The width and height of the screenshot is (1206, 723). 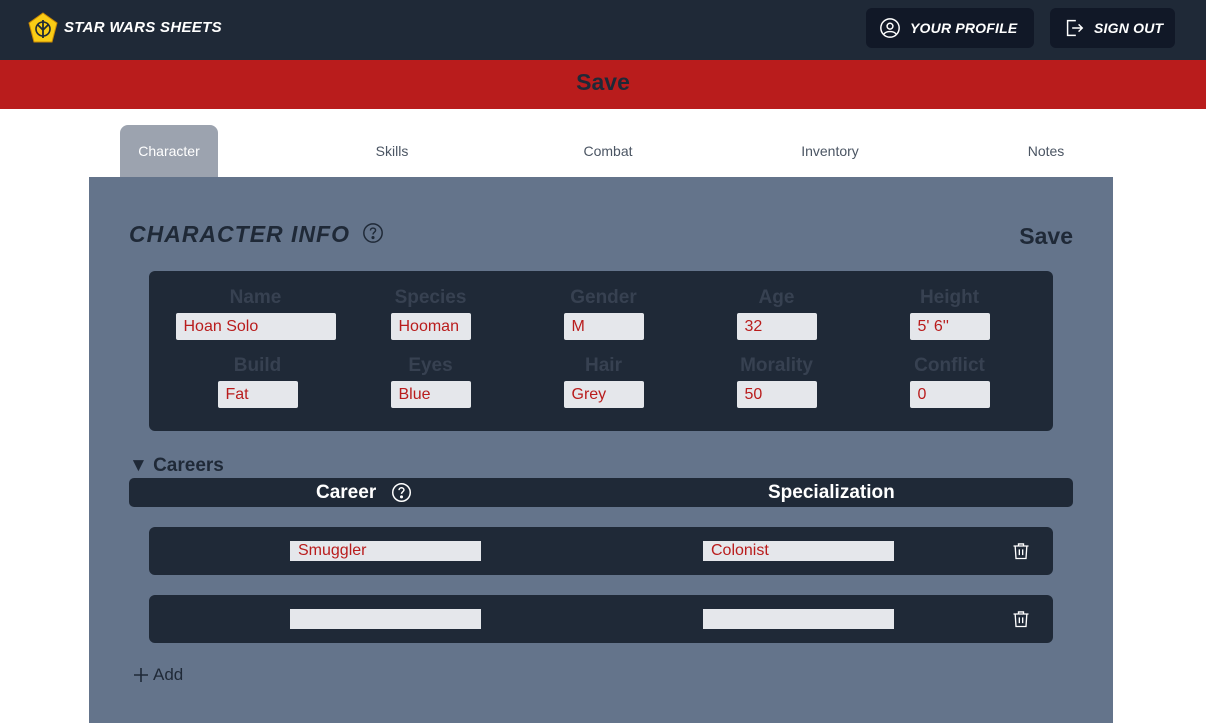 I want to click on gender-input: M, so click(x=603, y=326).